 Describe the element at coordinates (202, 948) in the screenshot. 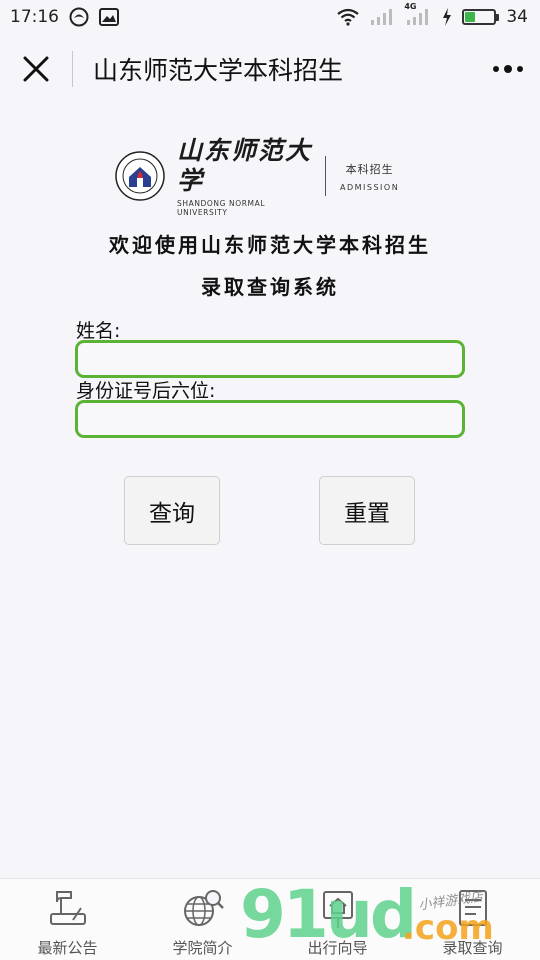

I see `tab-label: 学院简介` at that location.